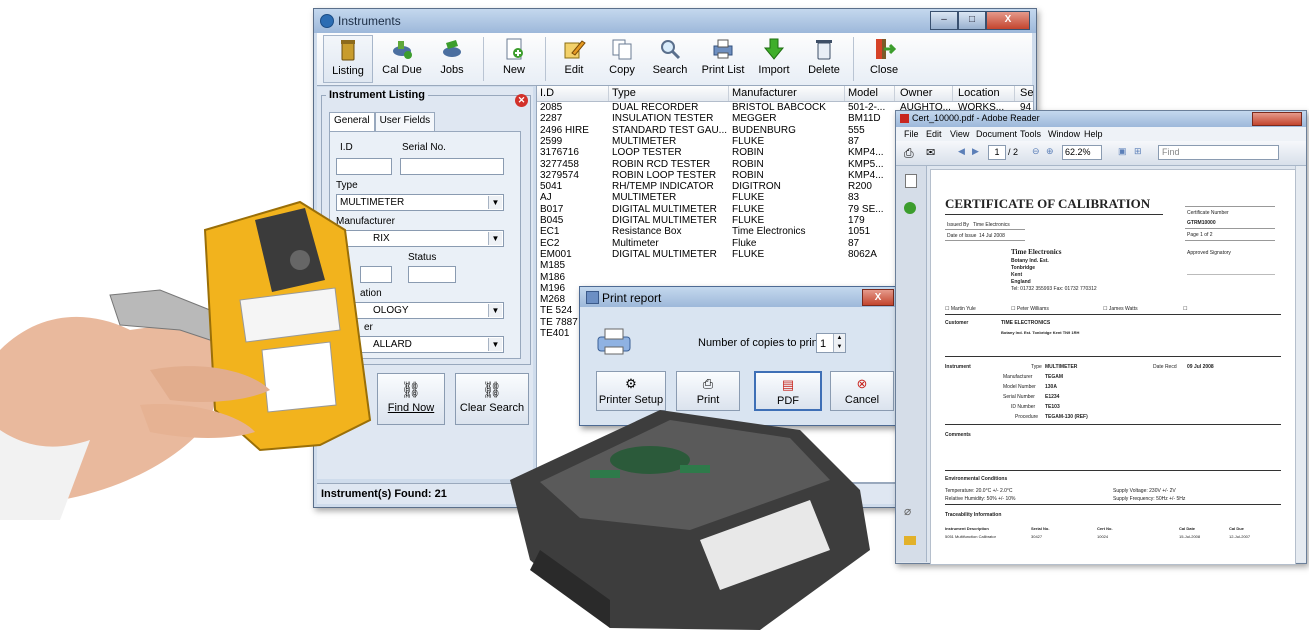 Image resolution: width=1309 pixels, height=638 pixels. Describe the element at coordinates (756, 187) in the screenshot. I see `row-manufacturer: DIGITRON` at that location.